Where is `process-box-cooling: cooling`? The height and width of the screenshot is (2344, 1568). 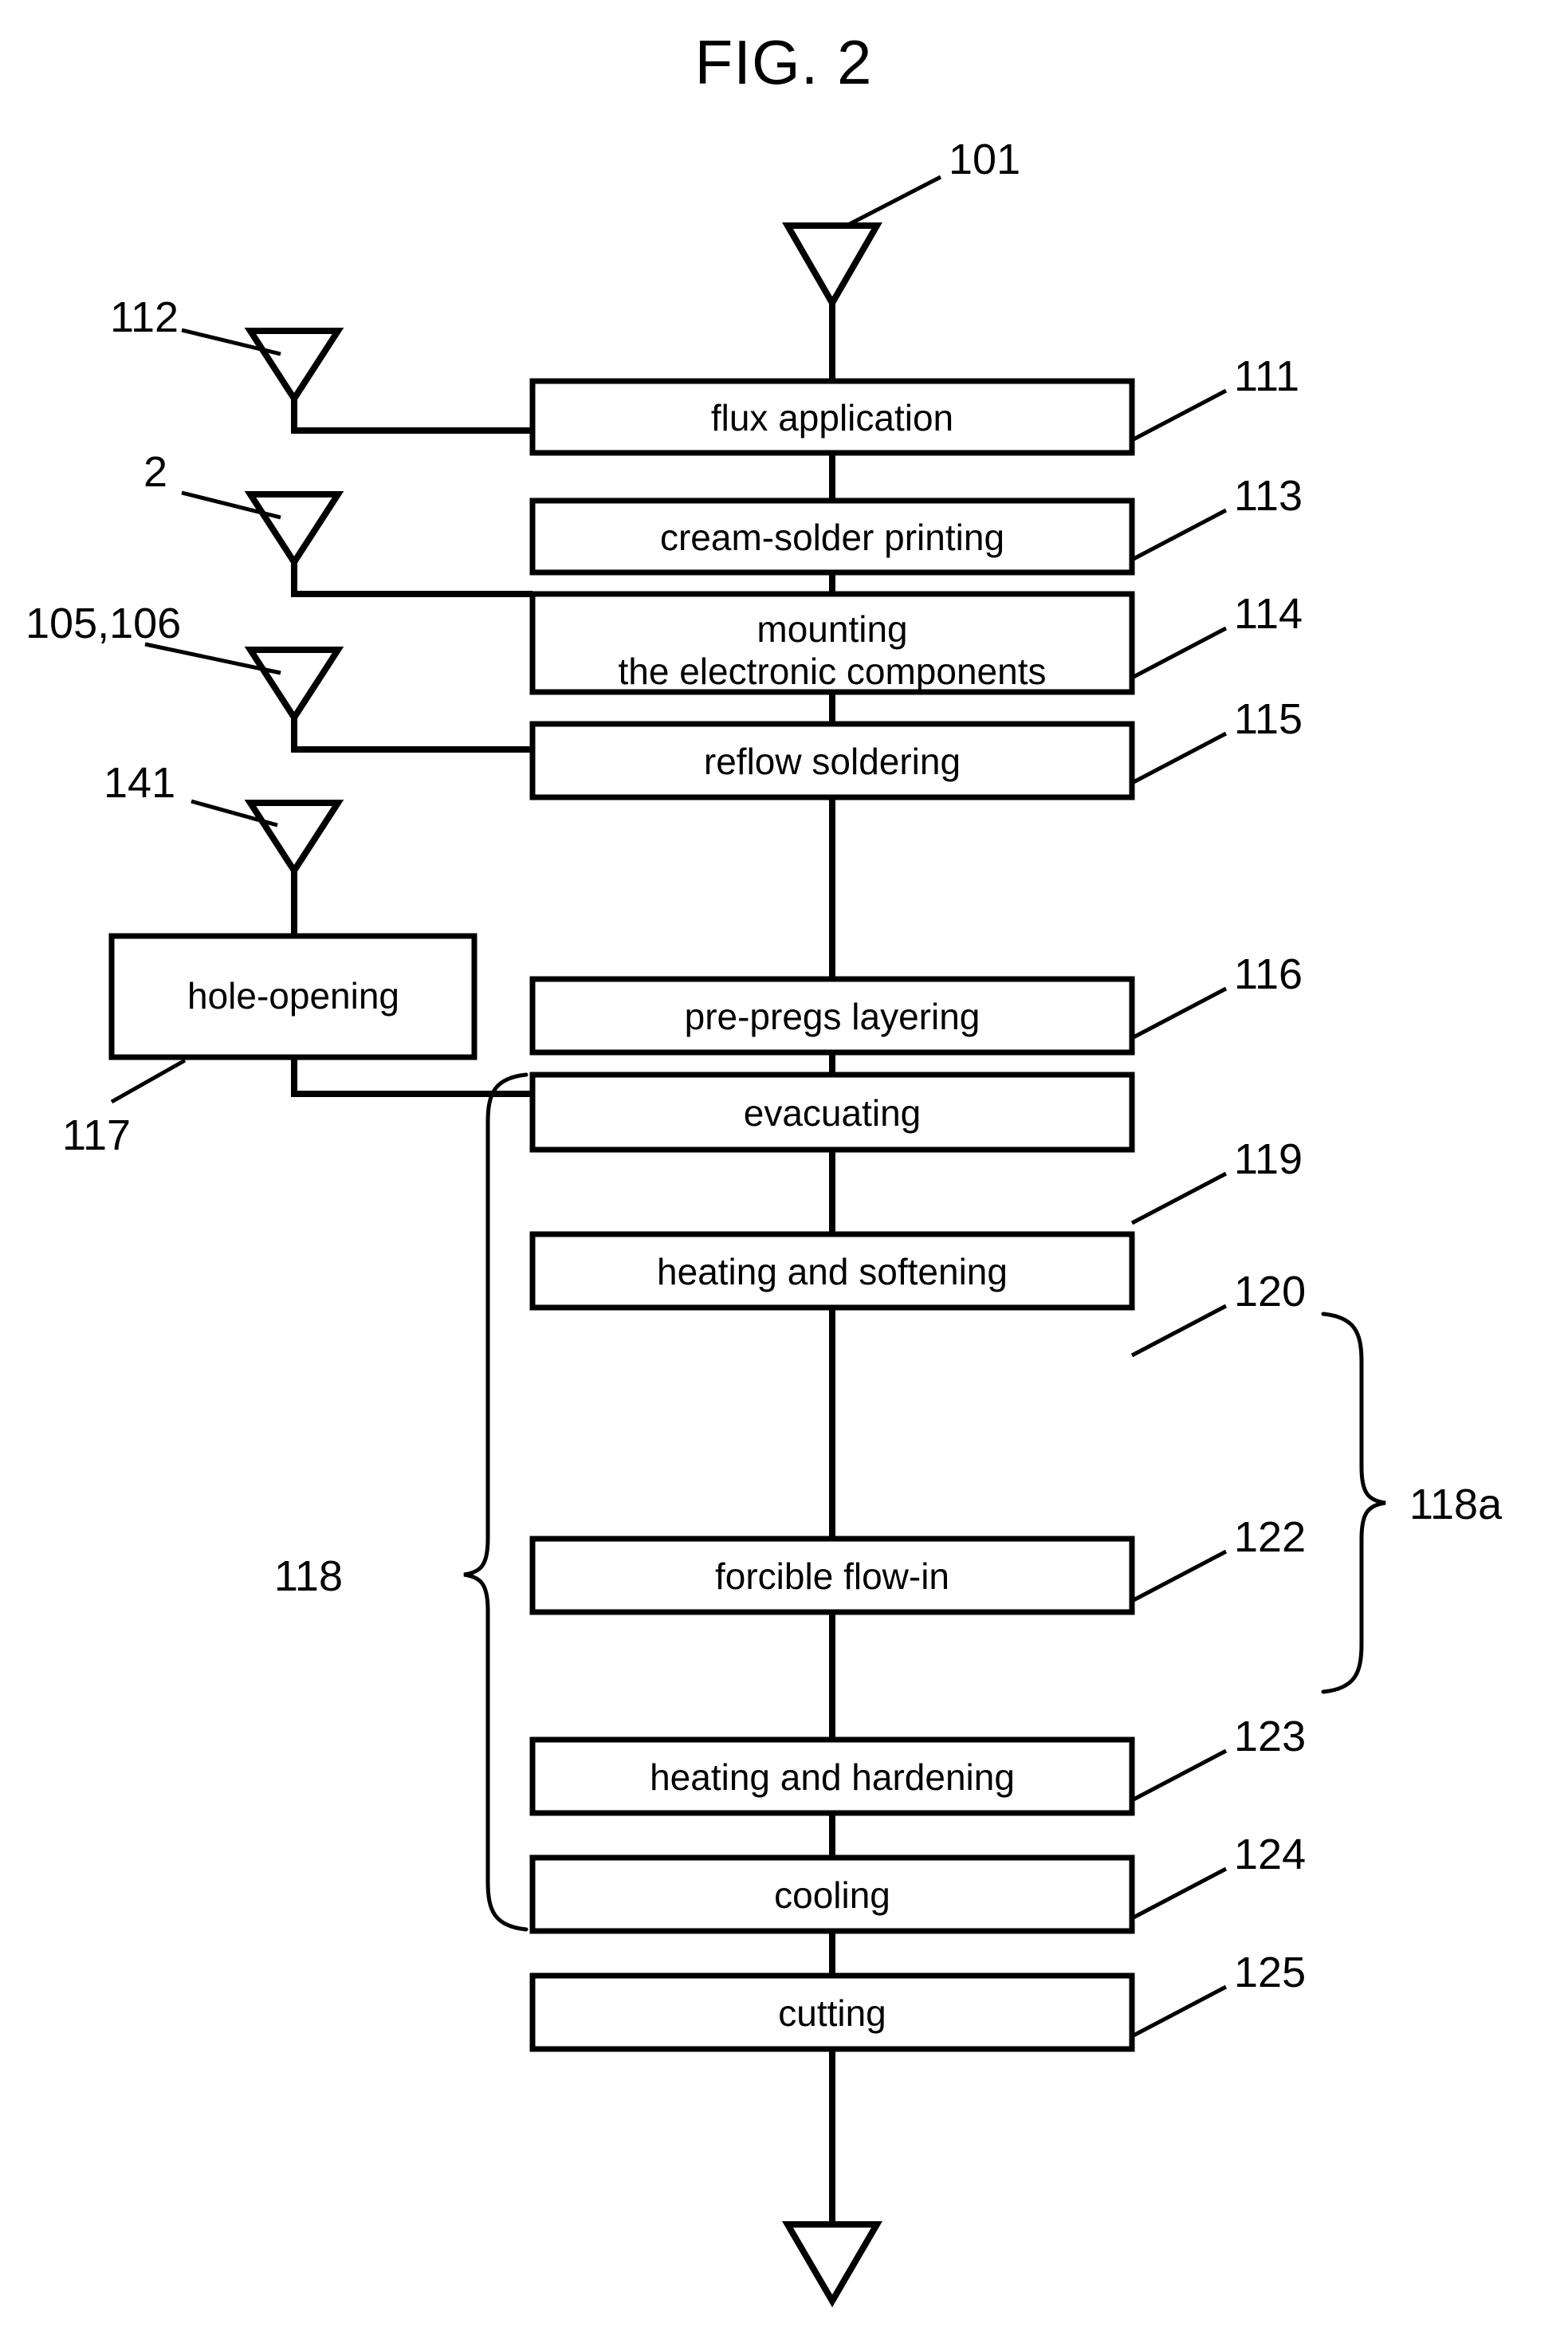
process-box-cooling: cooling is located at coordinates (832, 1894).